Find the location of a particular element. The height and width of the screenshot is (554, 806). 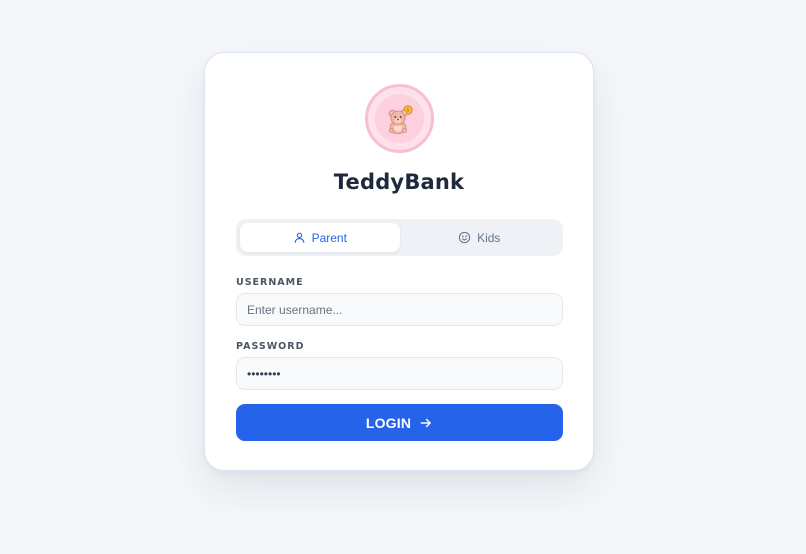

username-label: USERNAME is located at coordinates (270, 282).